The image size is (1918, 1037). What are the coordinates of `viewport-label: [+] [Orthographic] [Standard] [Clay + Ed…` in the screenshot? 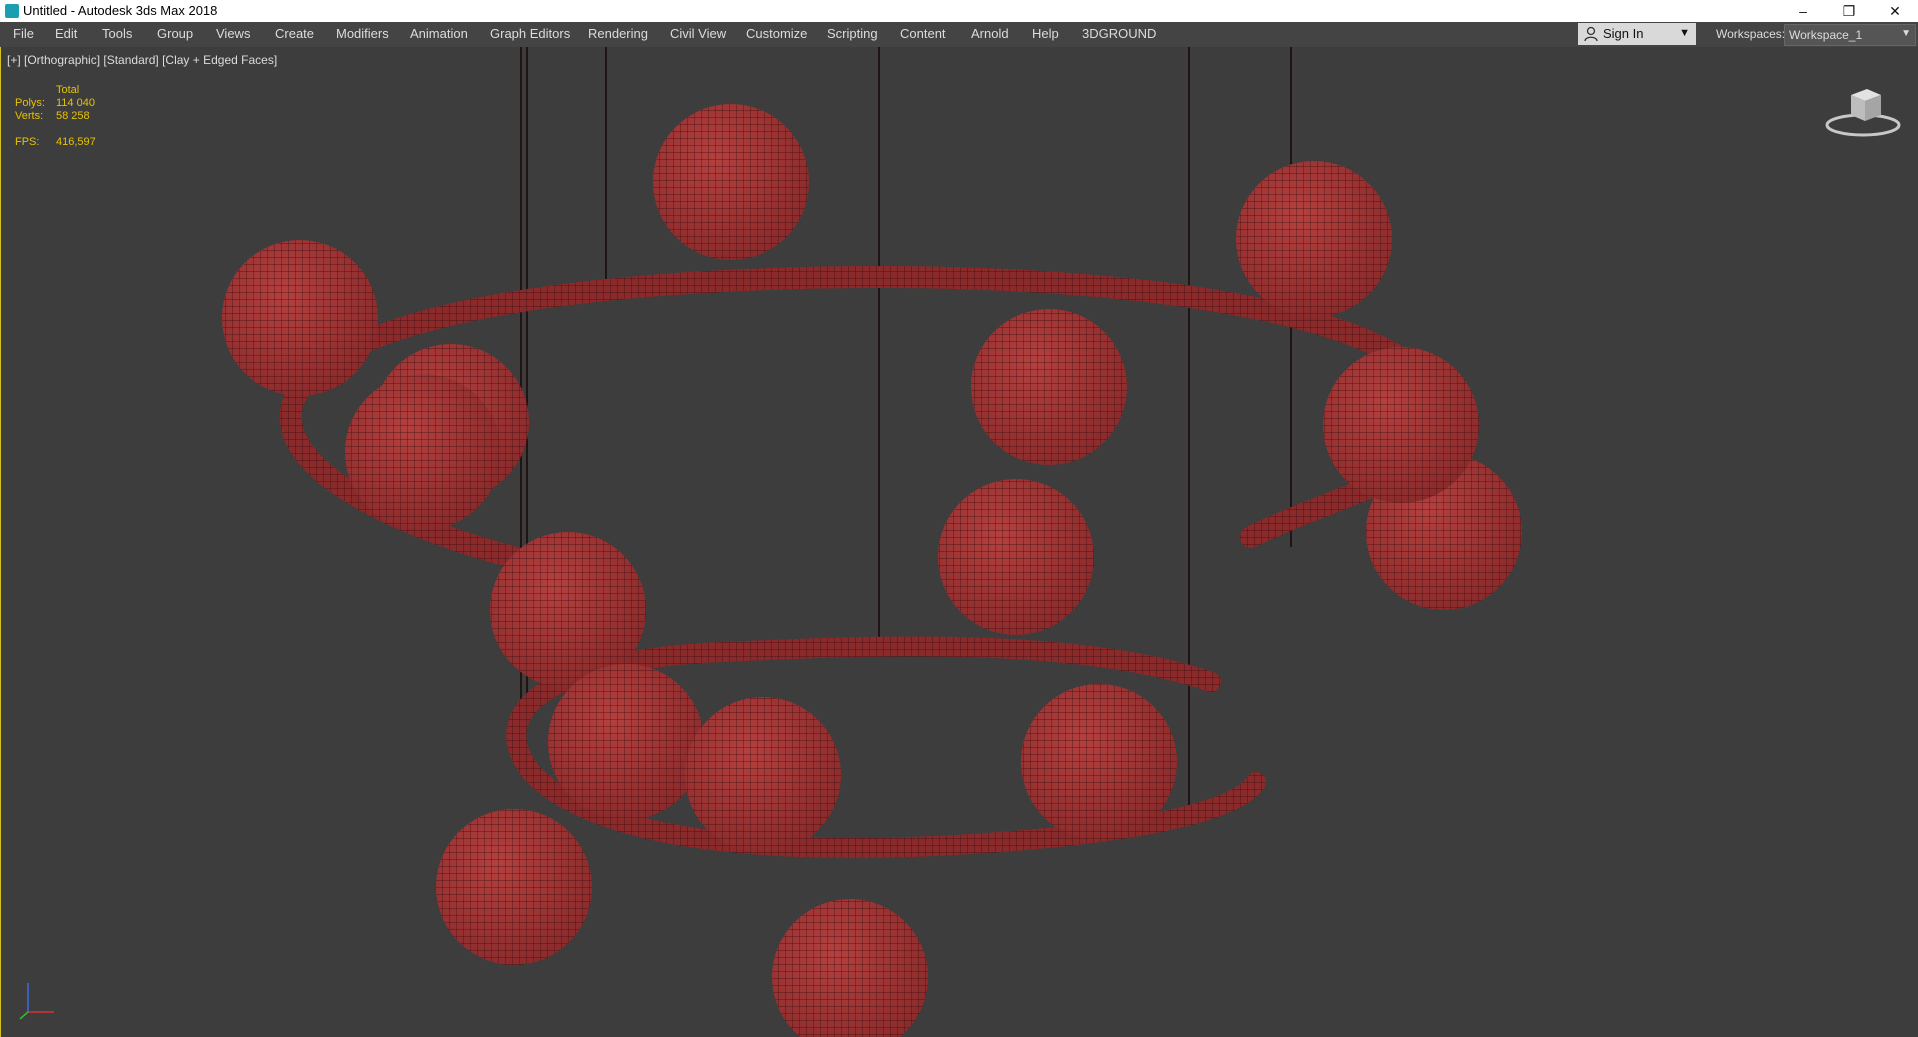 It's located at (142, 60).